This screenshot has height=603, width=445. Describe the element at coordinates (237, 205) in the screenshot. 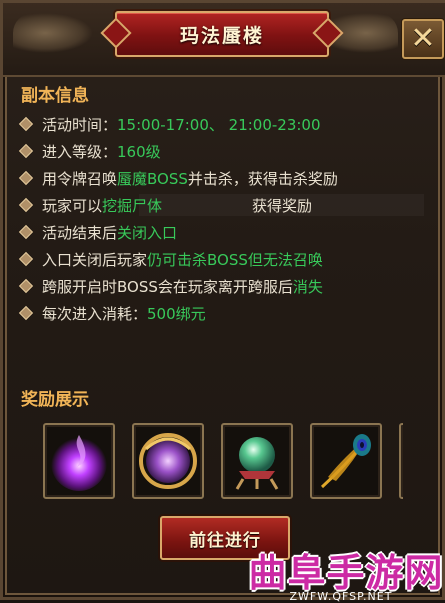

I see `info-text: 获得奖励` at that location.